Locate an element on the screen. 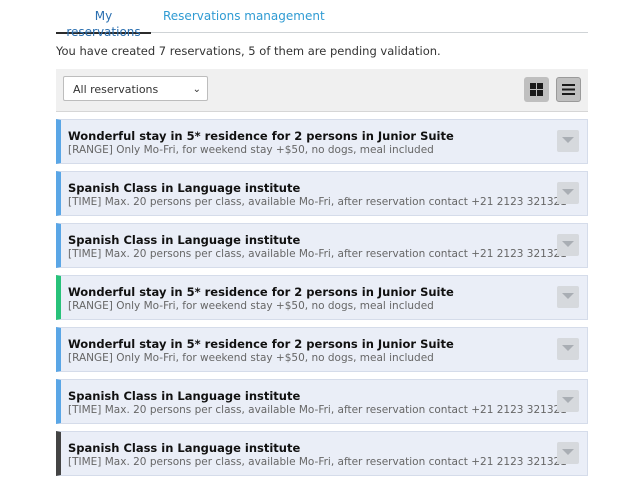 The height and width of the screenshot is (483, 640). reservation-filter-select: All reservations ⌄ is located at coordinates (135, 88).